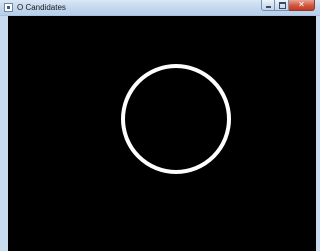 Image resolution: width=320 pixels, height=251 pixels. I want to click on minimize-button, so click(268, 5).